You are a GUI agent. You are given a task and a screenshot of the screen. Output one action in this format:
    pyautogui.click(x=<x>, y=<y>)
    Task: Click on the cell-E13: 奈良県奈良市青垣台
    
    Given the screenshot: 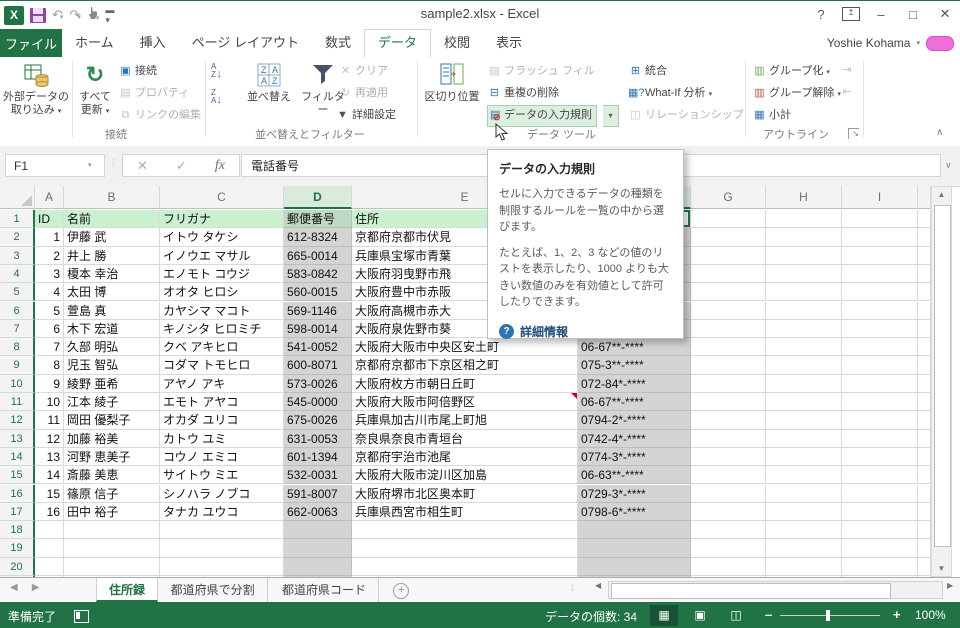 What is the action you would take?
    pyautogui.click(x=465, y=438)
    